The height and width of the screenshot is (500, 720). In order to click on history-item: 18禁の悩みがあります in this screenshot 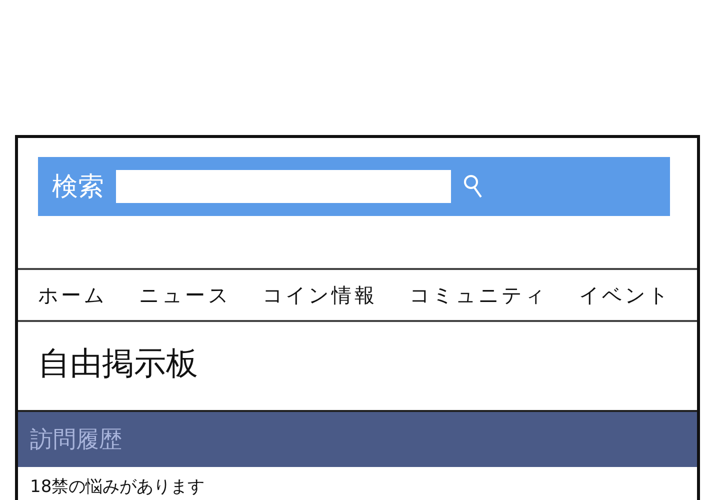, I will do `click(357, 482)`.